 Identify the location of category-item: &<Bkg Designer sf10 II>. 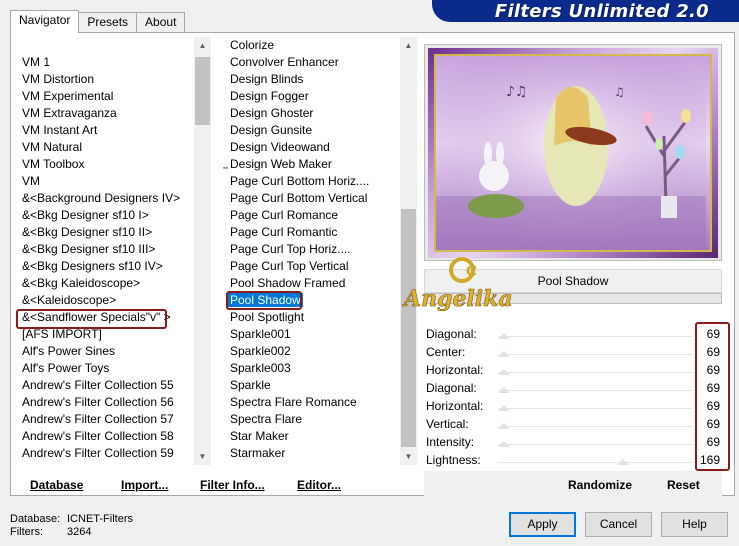
(105, 232).